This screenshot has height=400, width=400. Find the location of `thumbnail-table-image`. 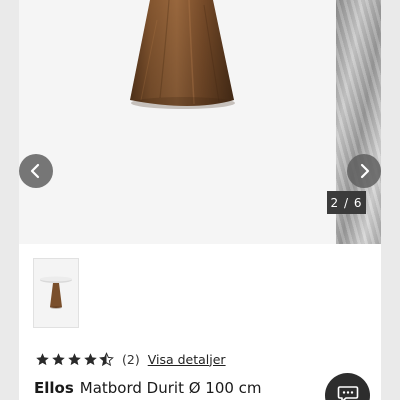

thumbnail-table-image is located at coordinates (56, 292).